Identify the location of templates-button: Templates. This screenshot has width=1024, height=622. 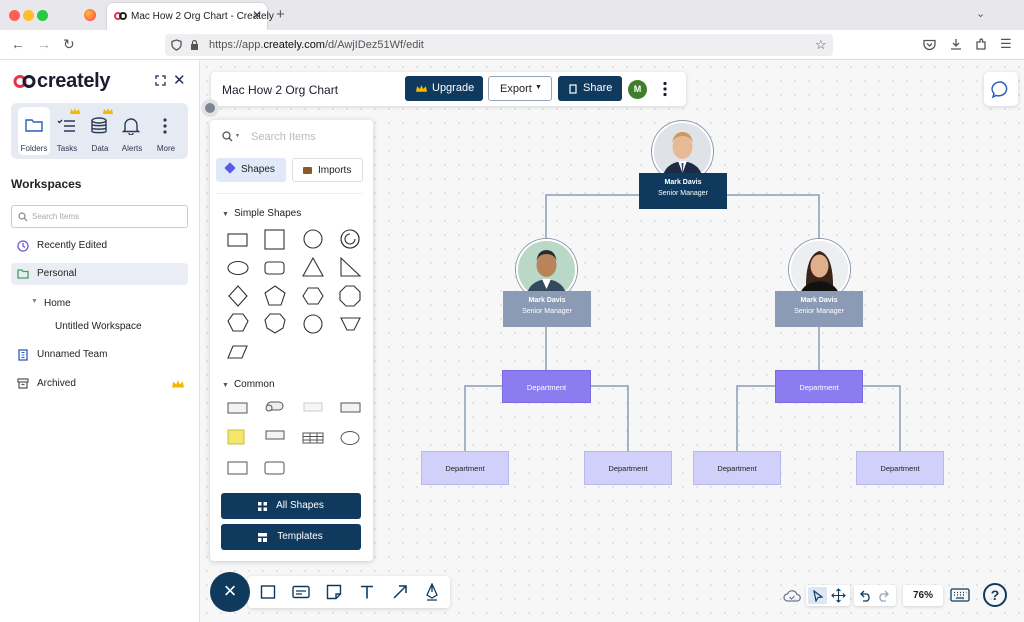
(291, 537).